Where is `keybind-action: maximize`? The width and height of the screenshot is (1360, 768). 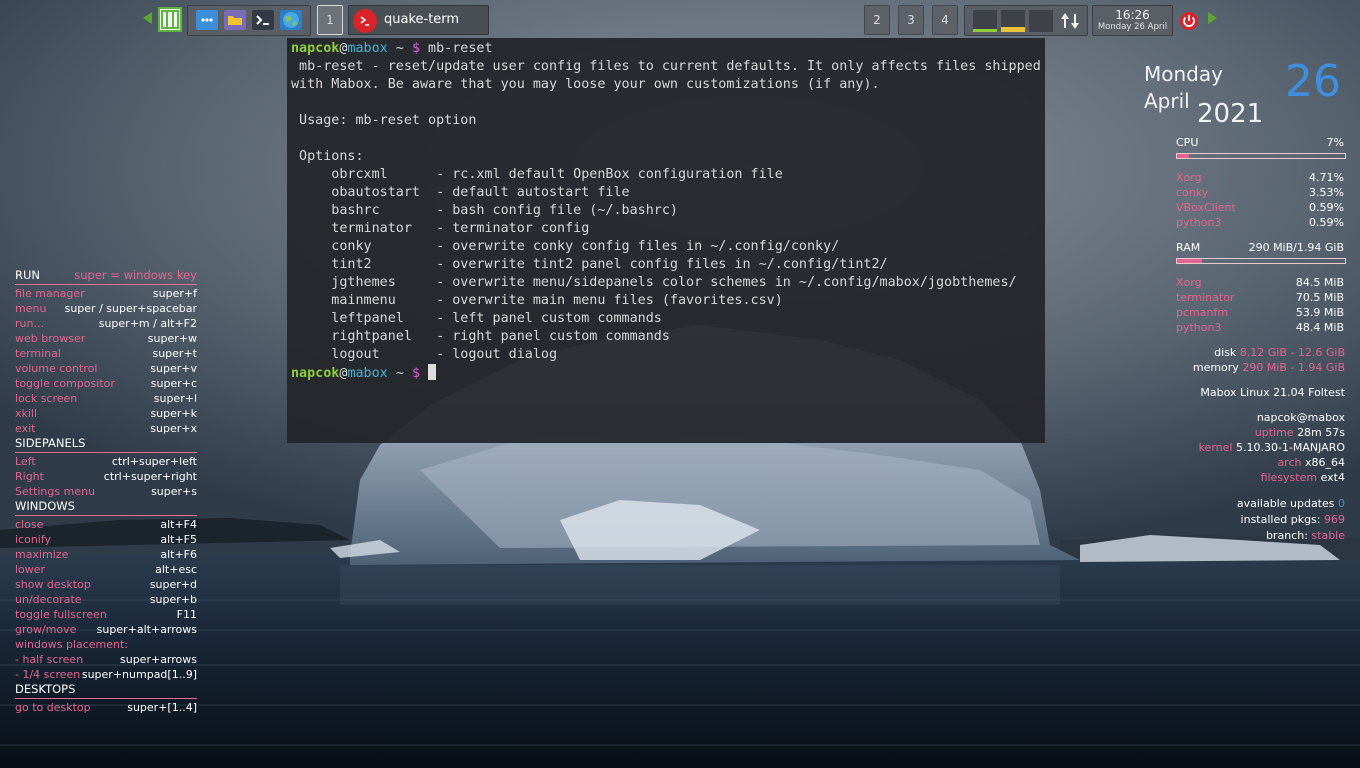 keybind-action: maximize is located at coordinates (42, 554).